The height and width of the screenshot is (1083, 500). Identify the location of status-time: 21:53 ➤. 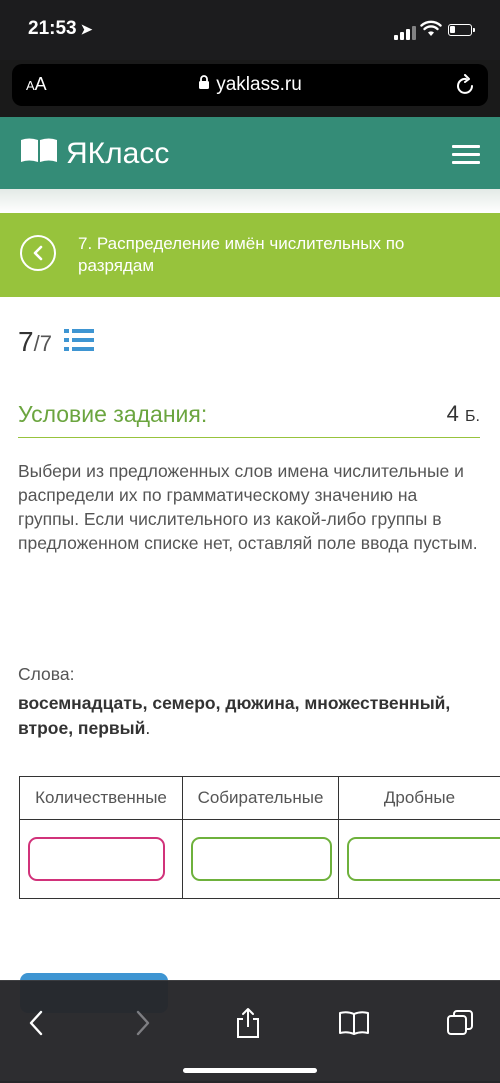
(60, 28).